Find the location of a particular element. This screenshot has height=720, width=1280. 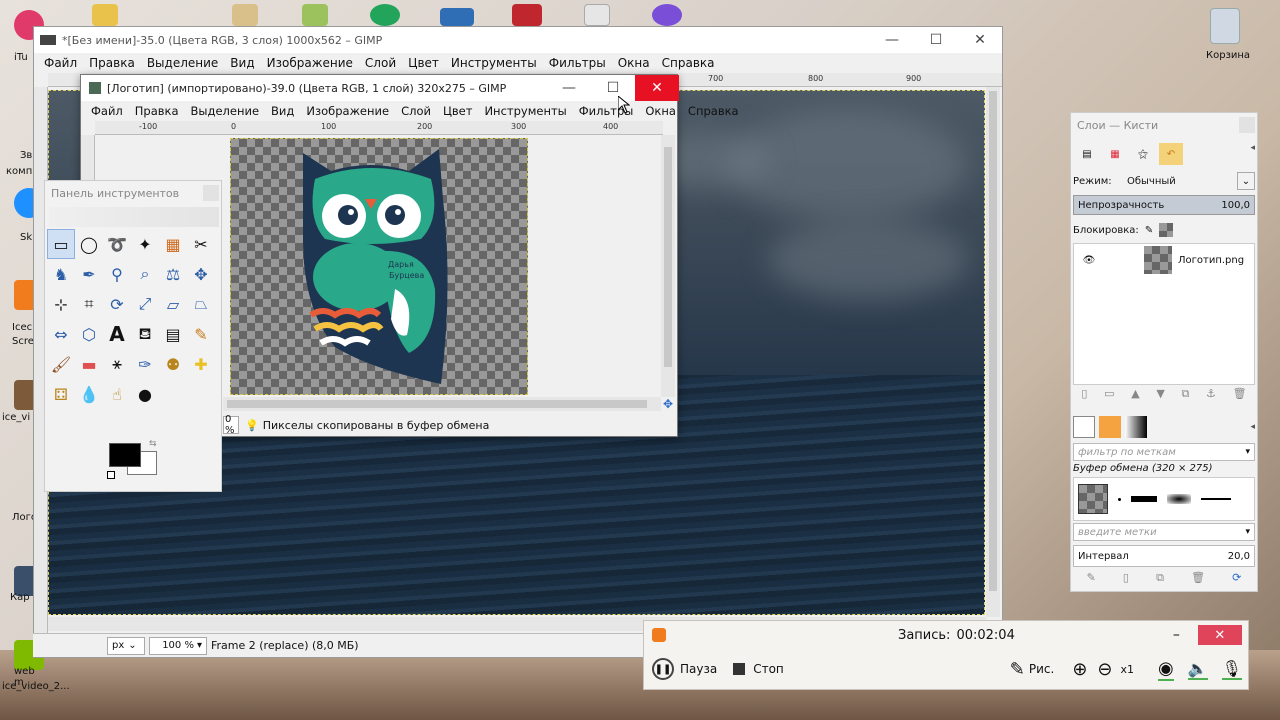

wifi-app-icon is located at coordinates (385, 15).